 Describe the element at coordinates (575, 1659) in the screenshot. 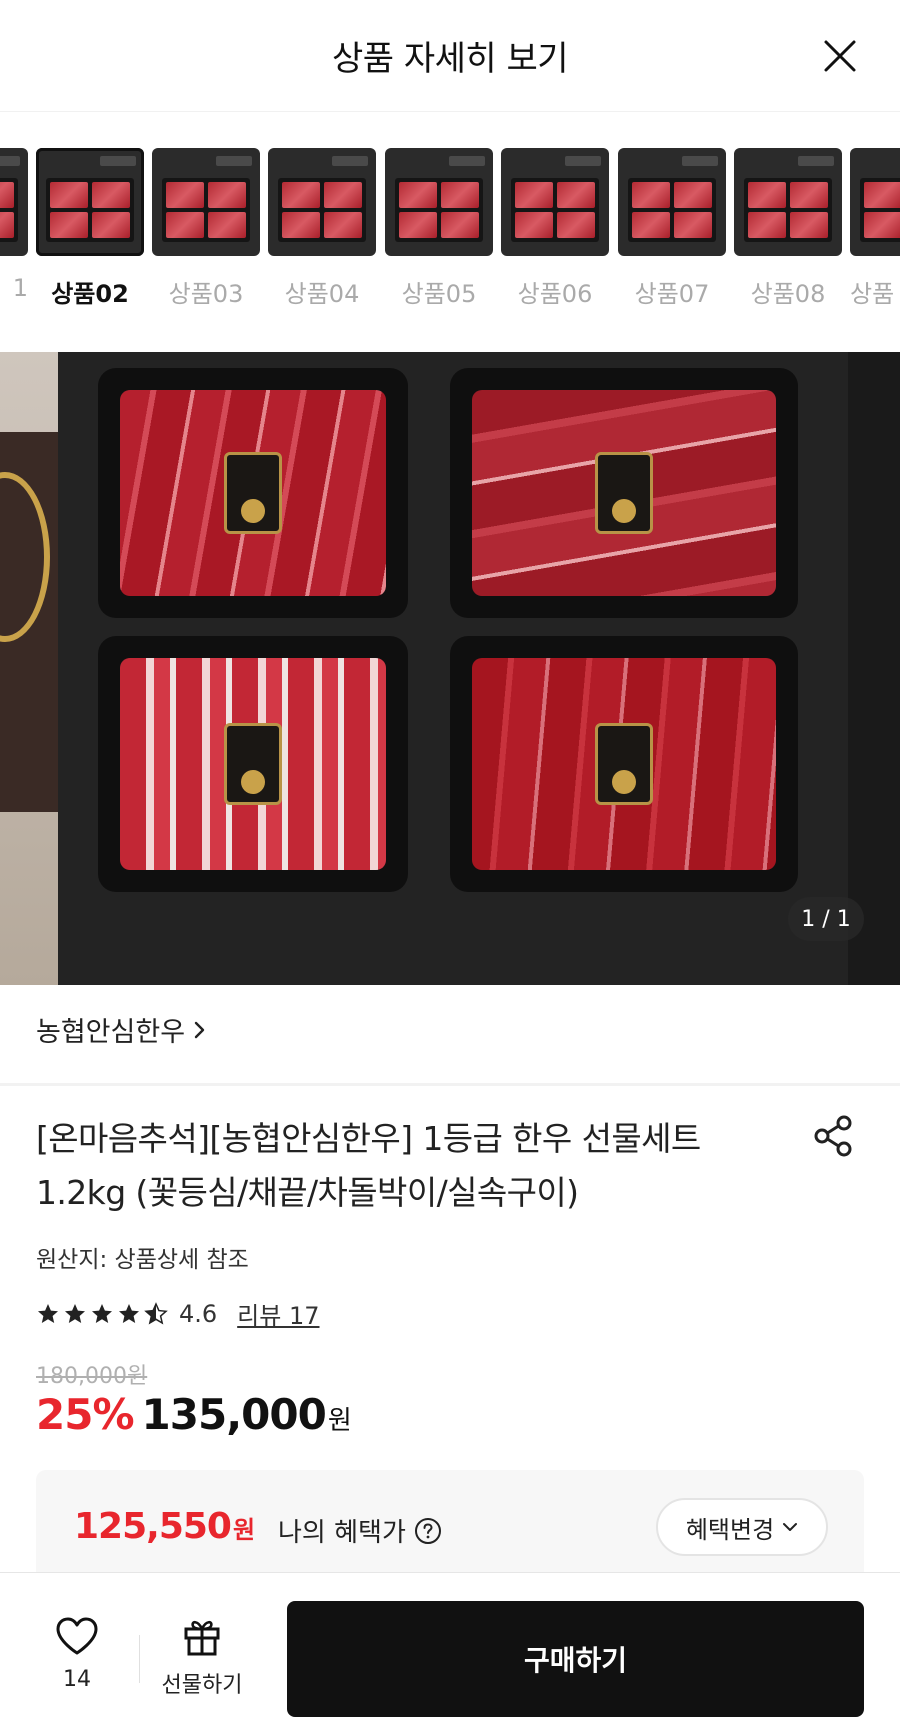

I see `buy-button: 구매하기` at that location.